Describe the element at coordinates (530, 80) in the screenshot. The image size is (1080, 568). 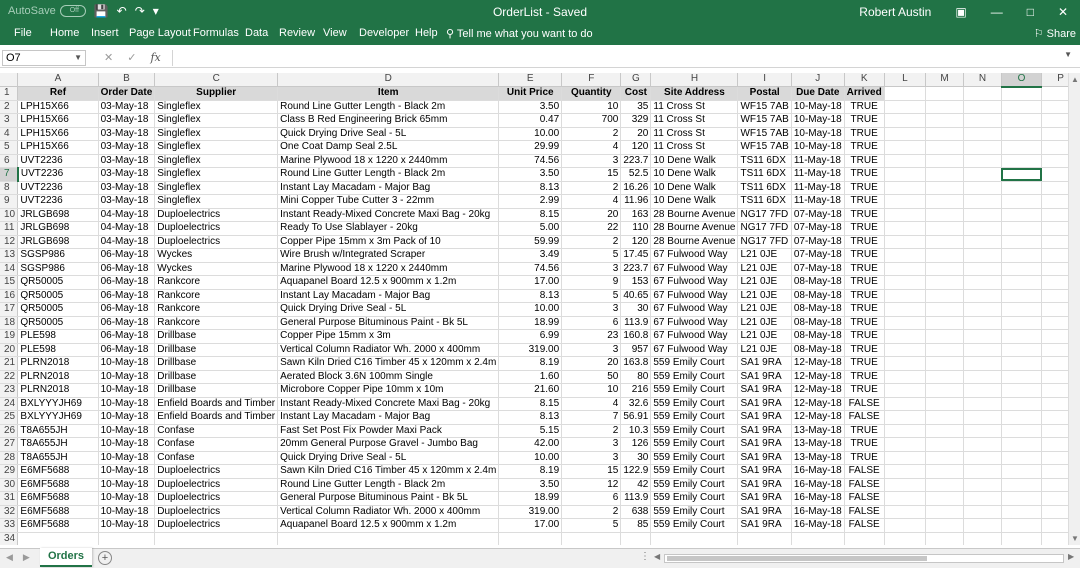
I see `column-header: E` at that location.